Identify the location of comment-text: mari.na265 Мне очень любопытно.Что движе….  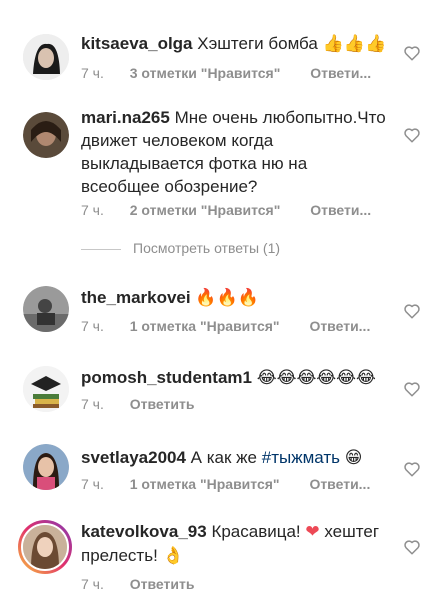
(235, 152).